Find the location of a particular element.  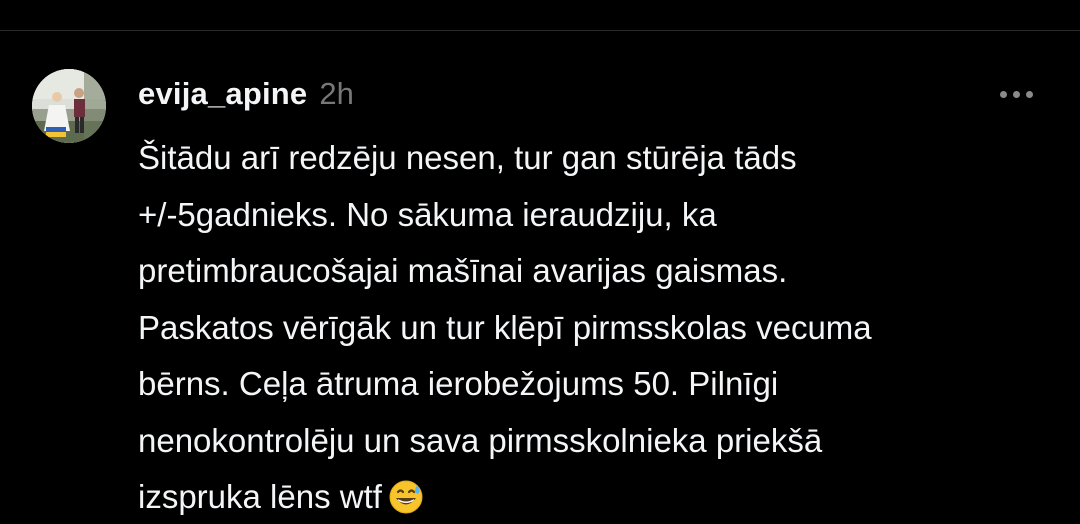

timestamp: 2h is located at coordinates (336, 93).